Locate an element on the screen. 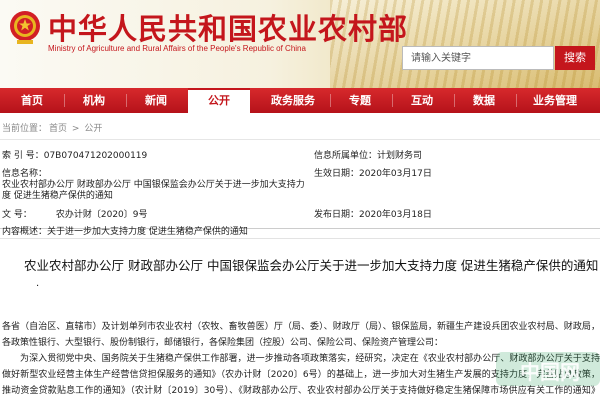 The width and height of the screenshot is (600, 400). effective-date-value: 2020年03月17日 is located at coordinates (395, 174).